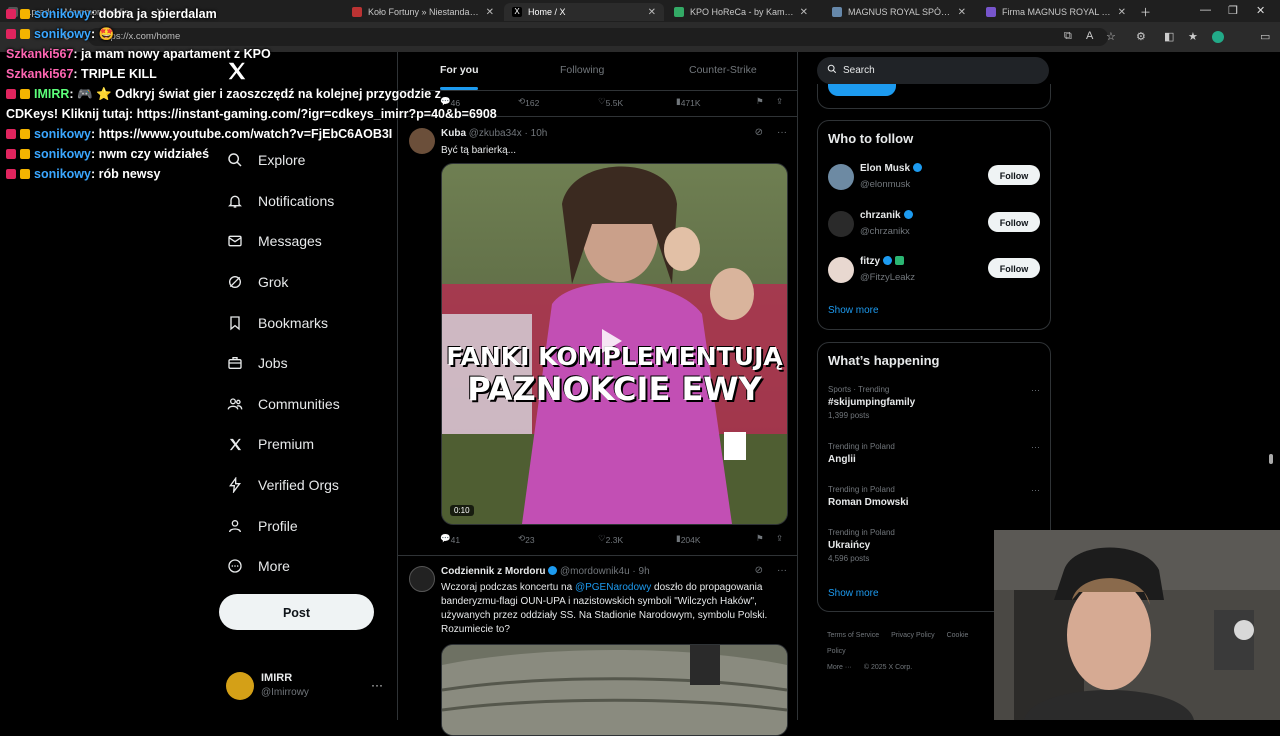  Describe the element at coordinates (1218, 37) in the screenshot. I see `profile-avatar-icon` at that location.